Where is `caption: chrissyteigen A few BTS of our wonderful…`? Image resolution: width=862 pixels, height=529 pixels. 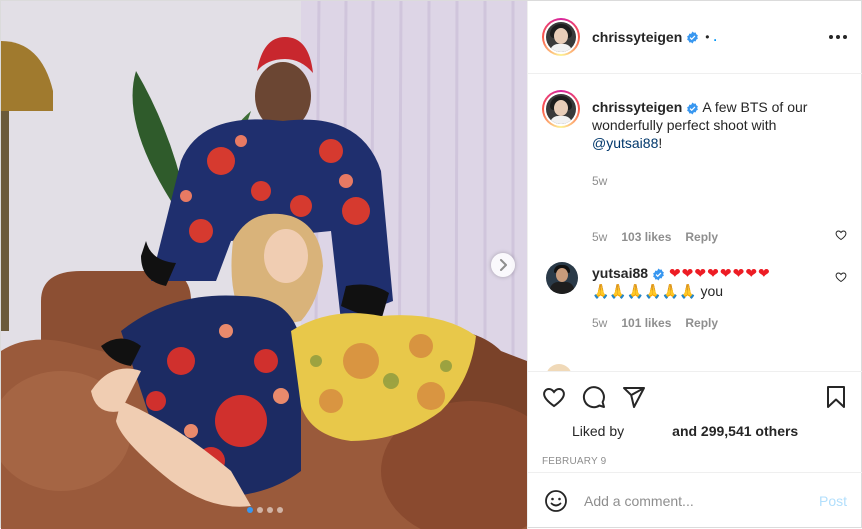
caption: chrissyteigen A few BTS of our wonderful… is located at coordinates (694, 132).